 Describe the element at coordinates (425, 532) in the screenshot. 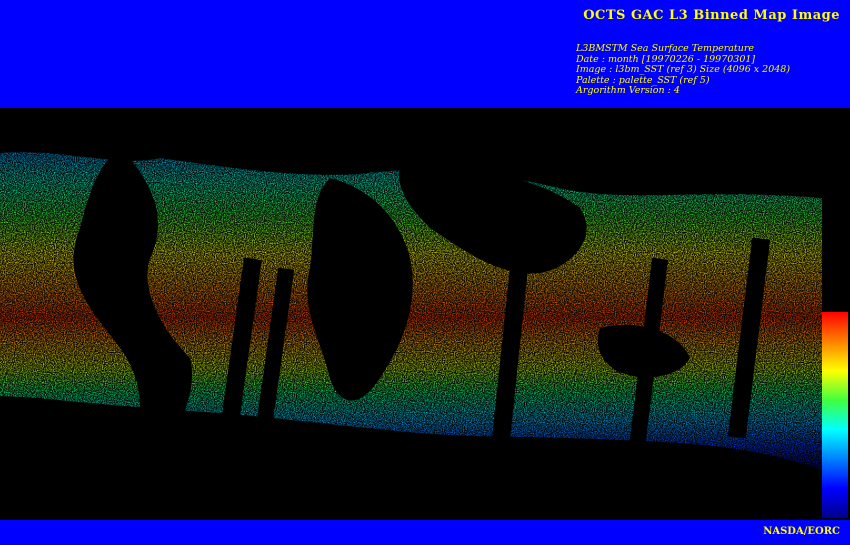

I see `footer-banner: NASDA/EORC` at that location.